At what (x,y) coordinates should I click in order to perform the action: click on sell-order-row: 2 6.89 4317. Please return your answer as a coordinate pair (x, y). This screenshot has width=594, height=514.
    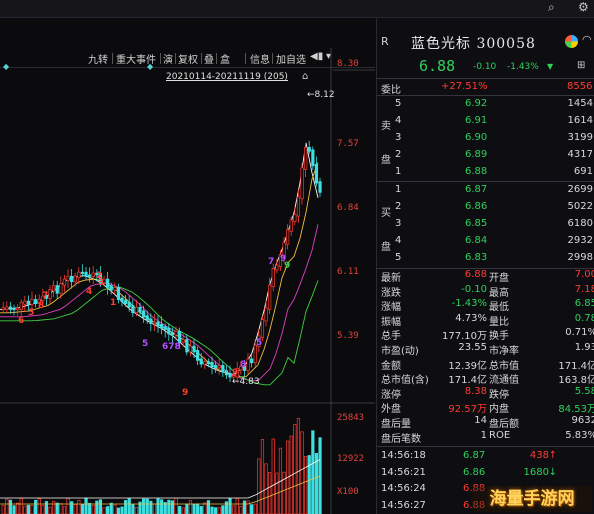
    Looking at the image, I should click on (485, 155).